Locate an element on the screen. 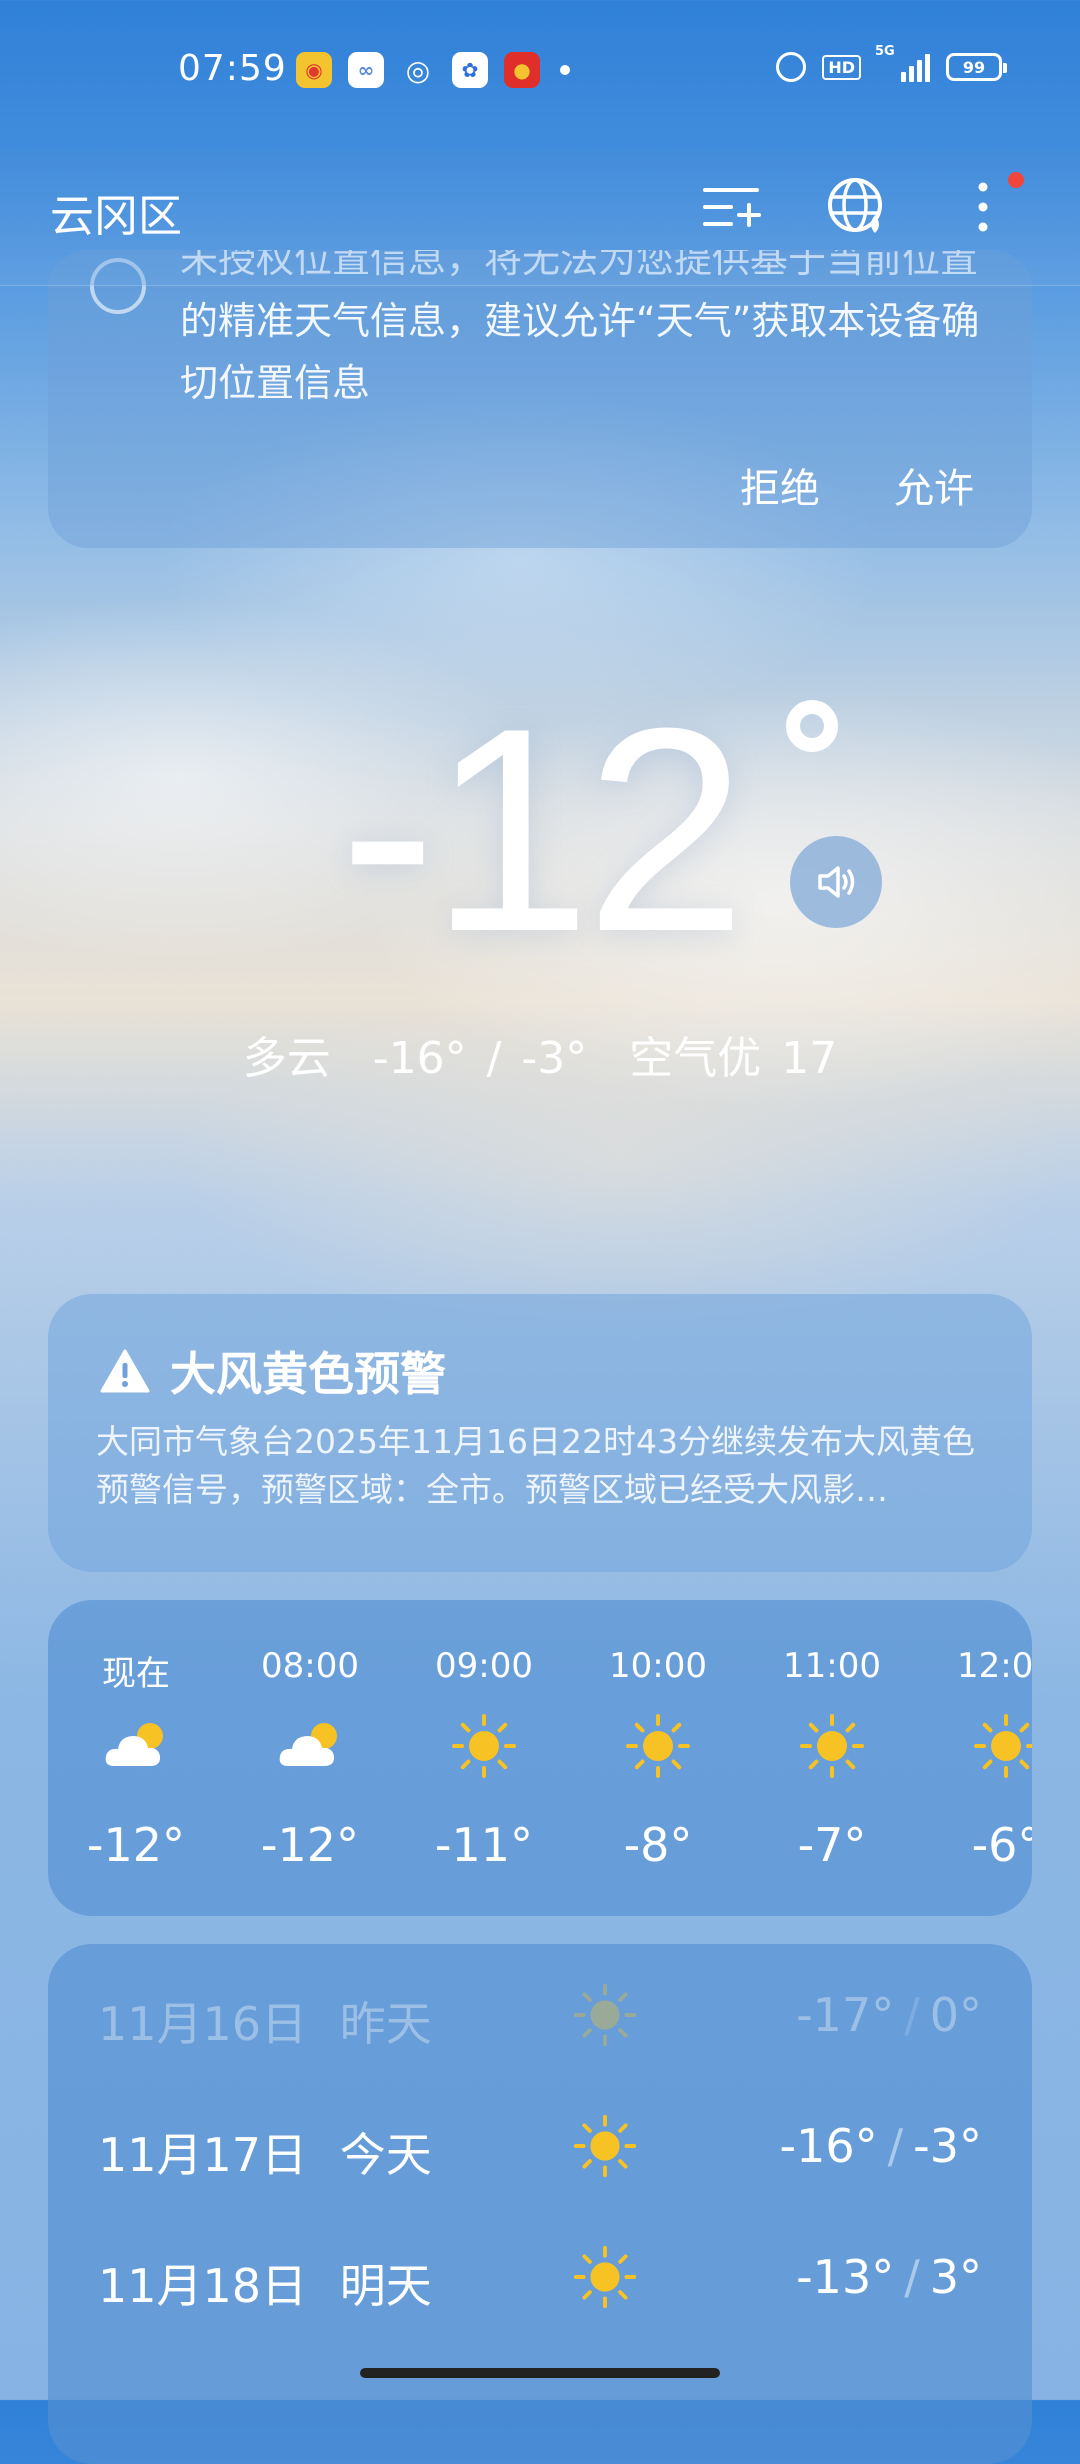 This screenshot has width=1080, height=2464. warning-title-row: 大风黄色预警 is located at coordinates (273, 1371).